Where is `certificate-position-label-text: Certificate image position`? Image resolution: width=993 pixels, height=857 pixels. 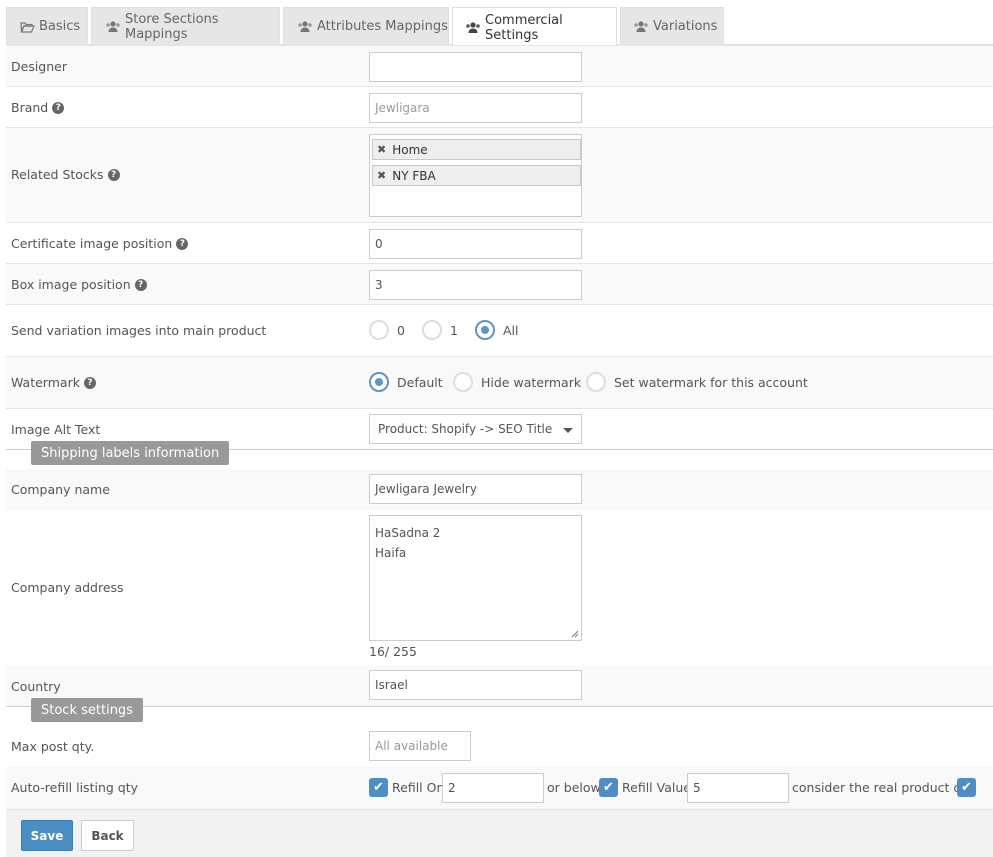 certificate-position-label-text: Certificate image position is located at coordinates (92, 243).